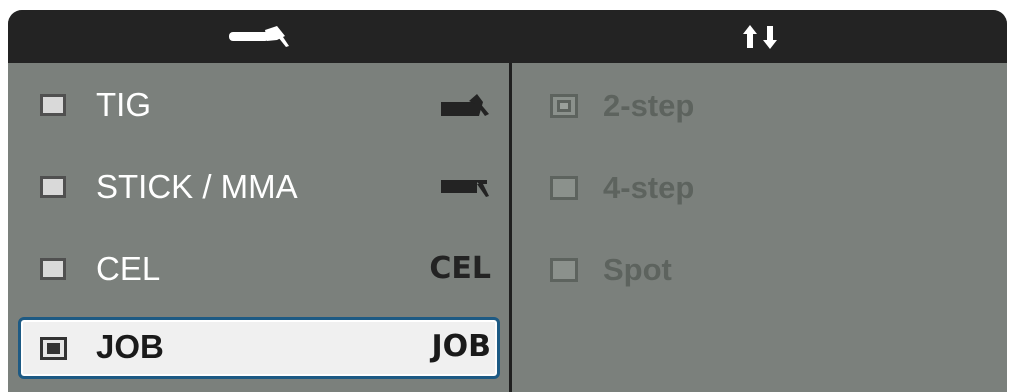  I want to click on list-item-tig: TIG, so click(258, 104).